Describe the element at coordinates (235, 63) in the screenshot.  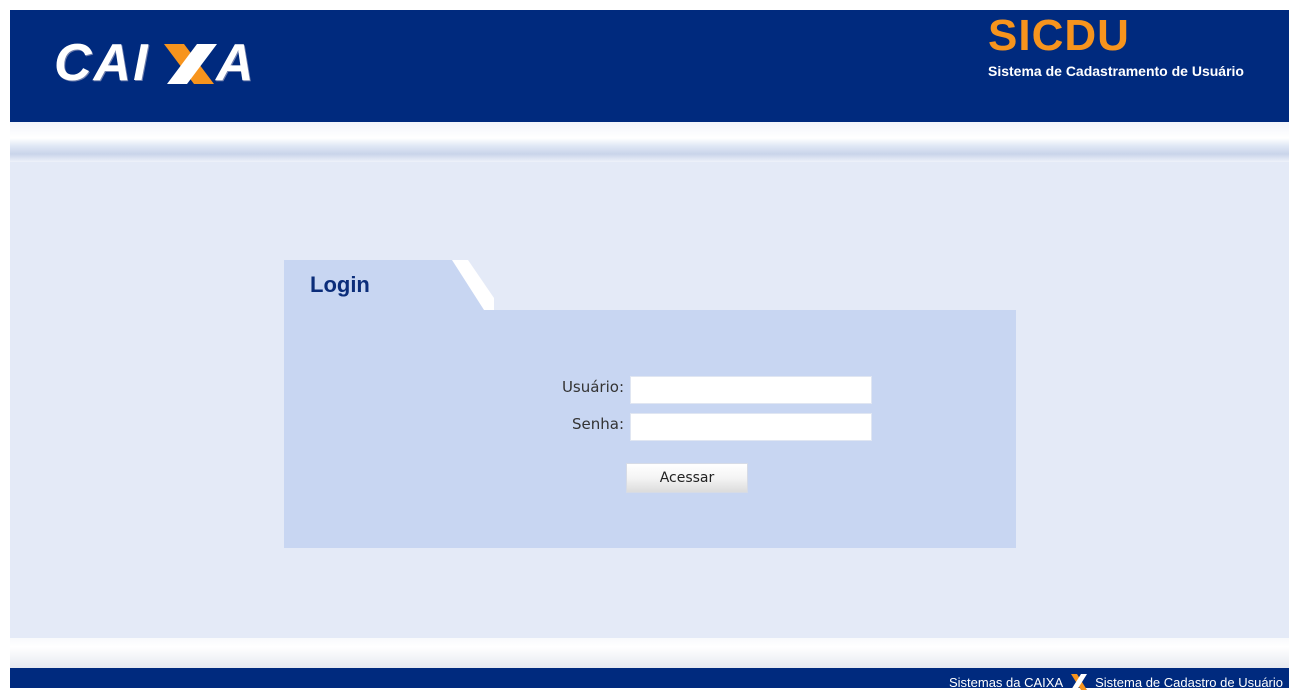
I see `caixa-logo-letter-a: A` at that location.